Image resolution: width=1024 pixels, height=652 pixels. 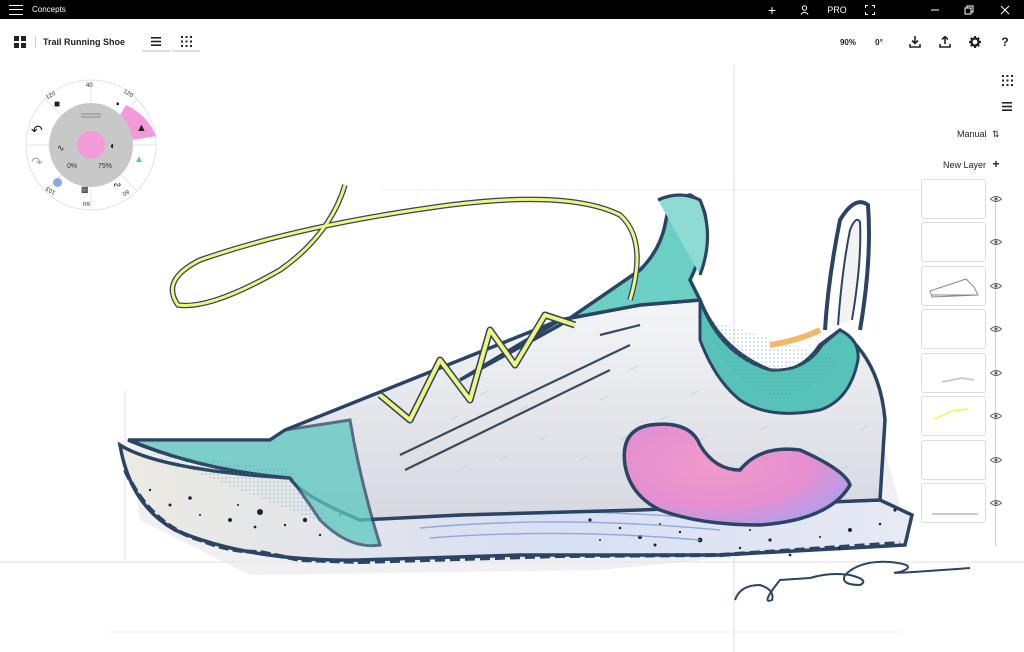 I want to click on hamburger-menu-icon, so click(x=16, y=9).